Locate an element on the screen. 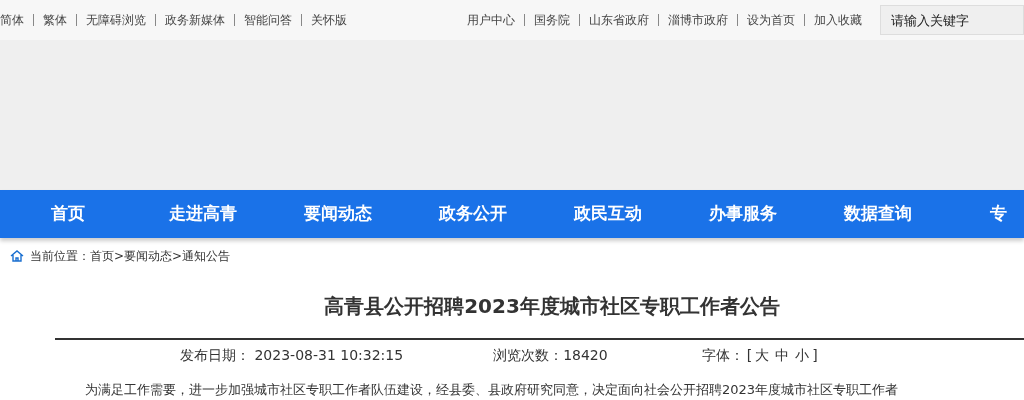 The width and height of the screenshot is (1024, 400). nav-item: 数据查询 is located at coordinates (877, 214).